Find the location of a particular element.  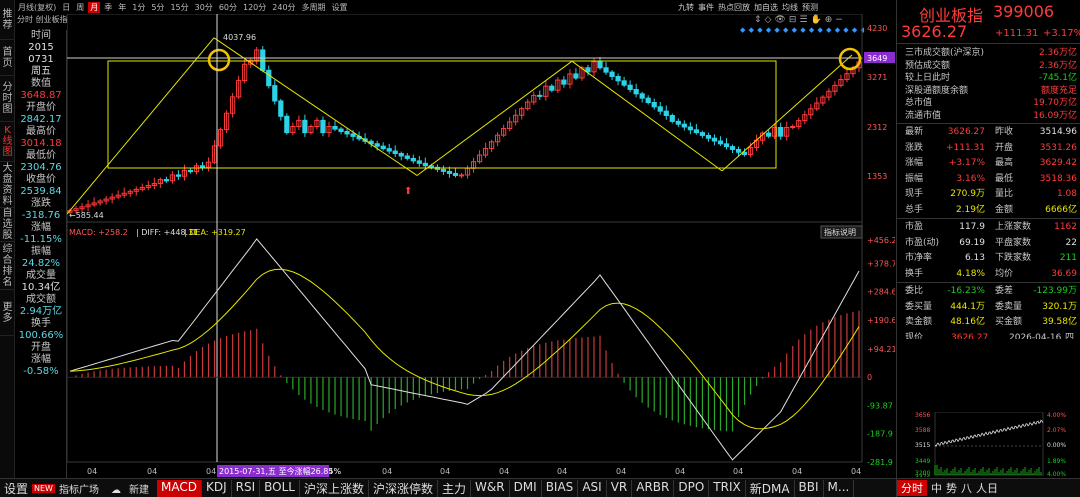

quote-label: 最新 is located at coordinates (914, 132).